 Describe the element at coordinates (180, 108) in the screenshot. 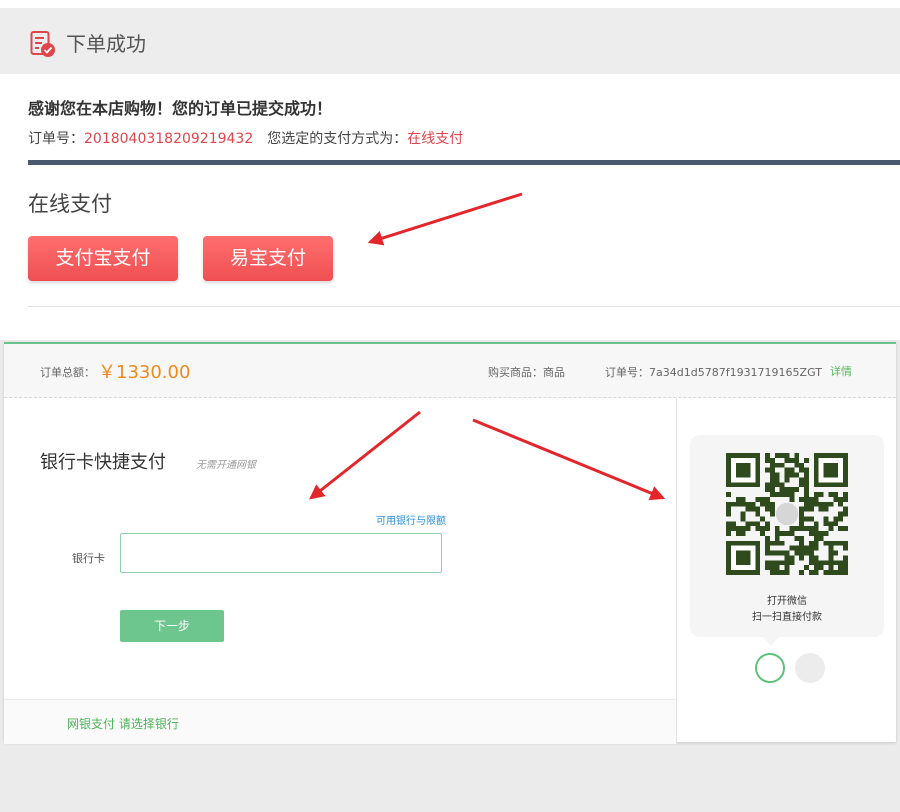

I see `thanks-message: 感谢您在本店购物！您的订单已提交成功！` at that location.